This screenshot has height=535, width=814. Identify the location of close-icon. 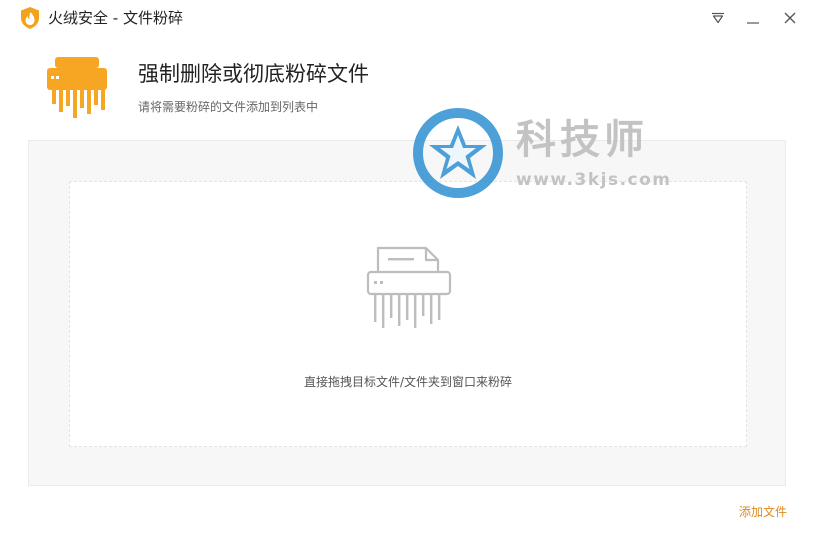
(790, 18).